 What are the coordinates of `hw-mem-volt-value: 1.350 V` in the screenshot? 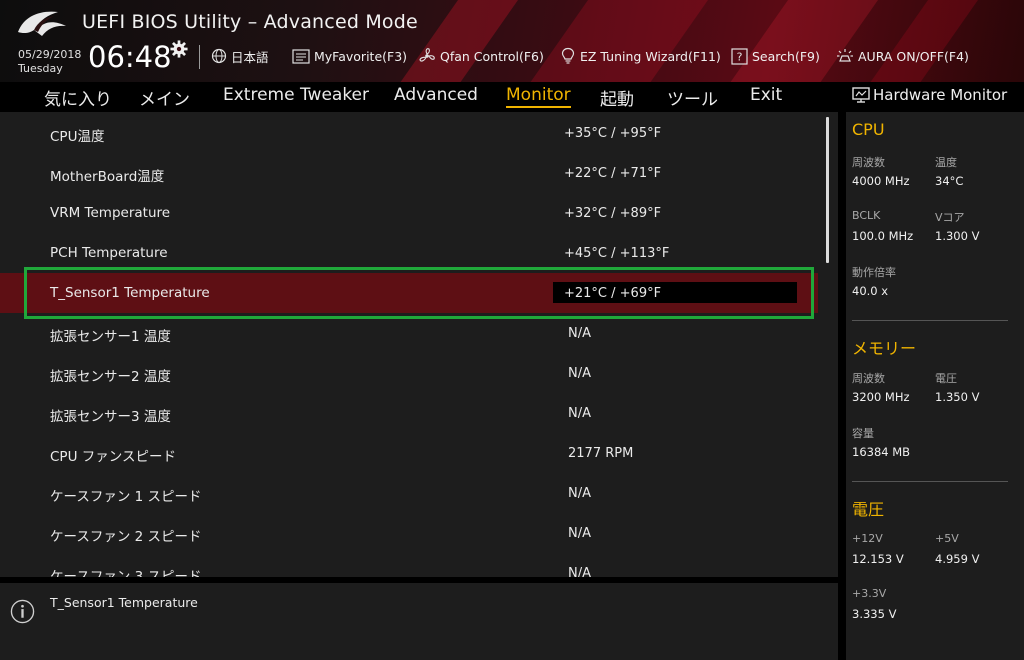 It's located at (957, 397).